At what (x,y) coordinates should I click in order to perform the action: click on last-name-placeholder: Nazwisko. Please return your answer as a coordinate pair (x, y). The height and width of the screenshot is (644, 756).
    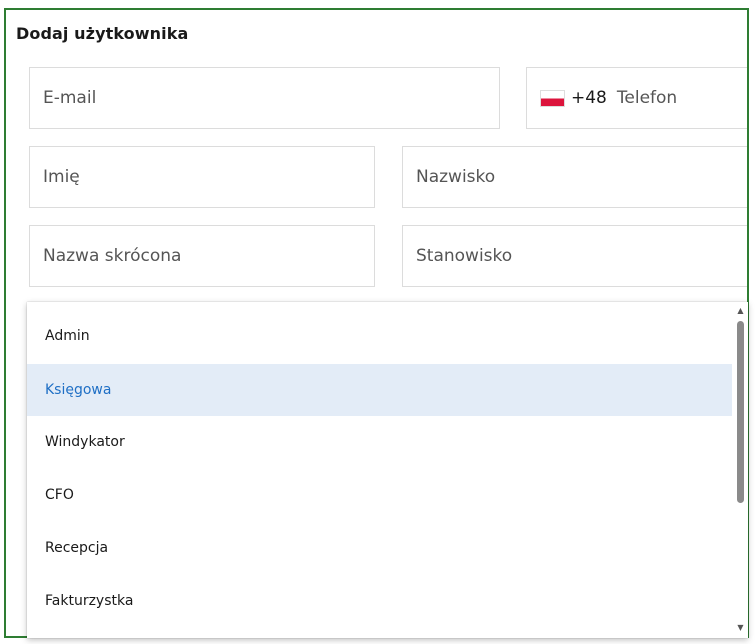
    Looking at the image, I should click on (456, 177).